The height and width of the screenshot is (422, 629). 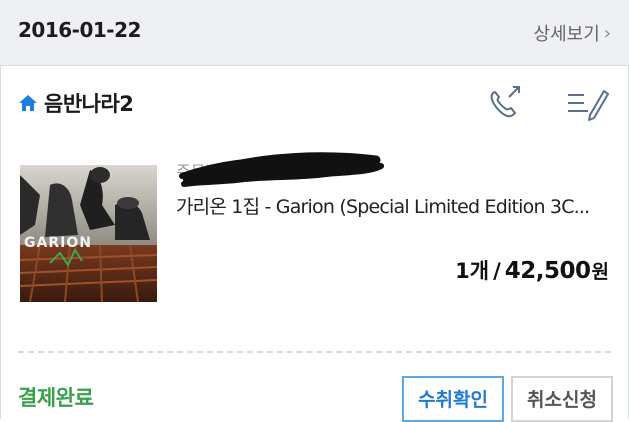 I want to click on album-cover-image: GARION, so click(x=88, y=233).